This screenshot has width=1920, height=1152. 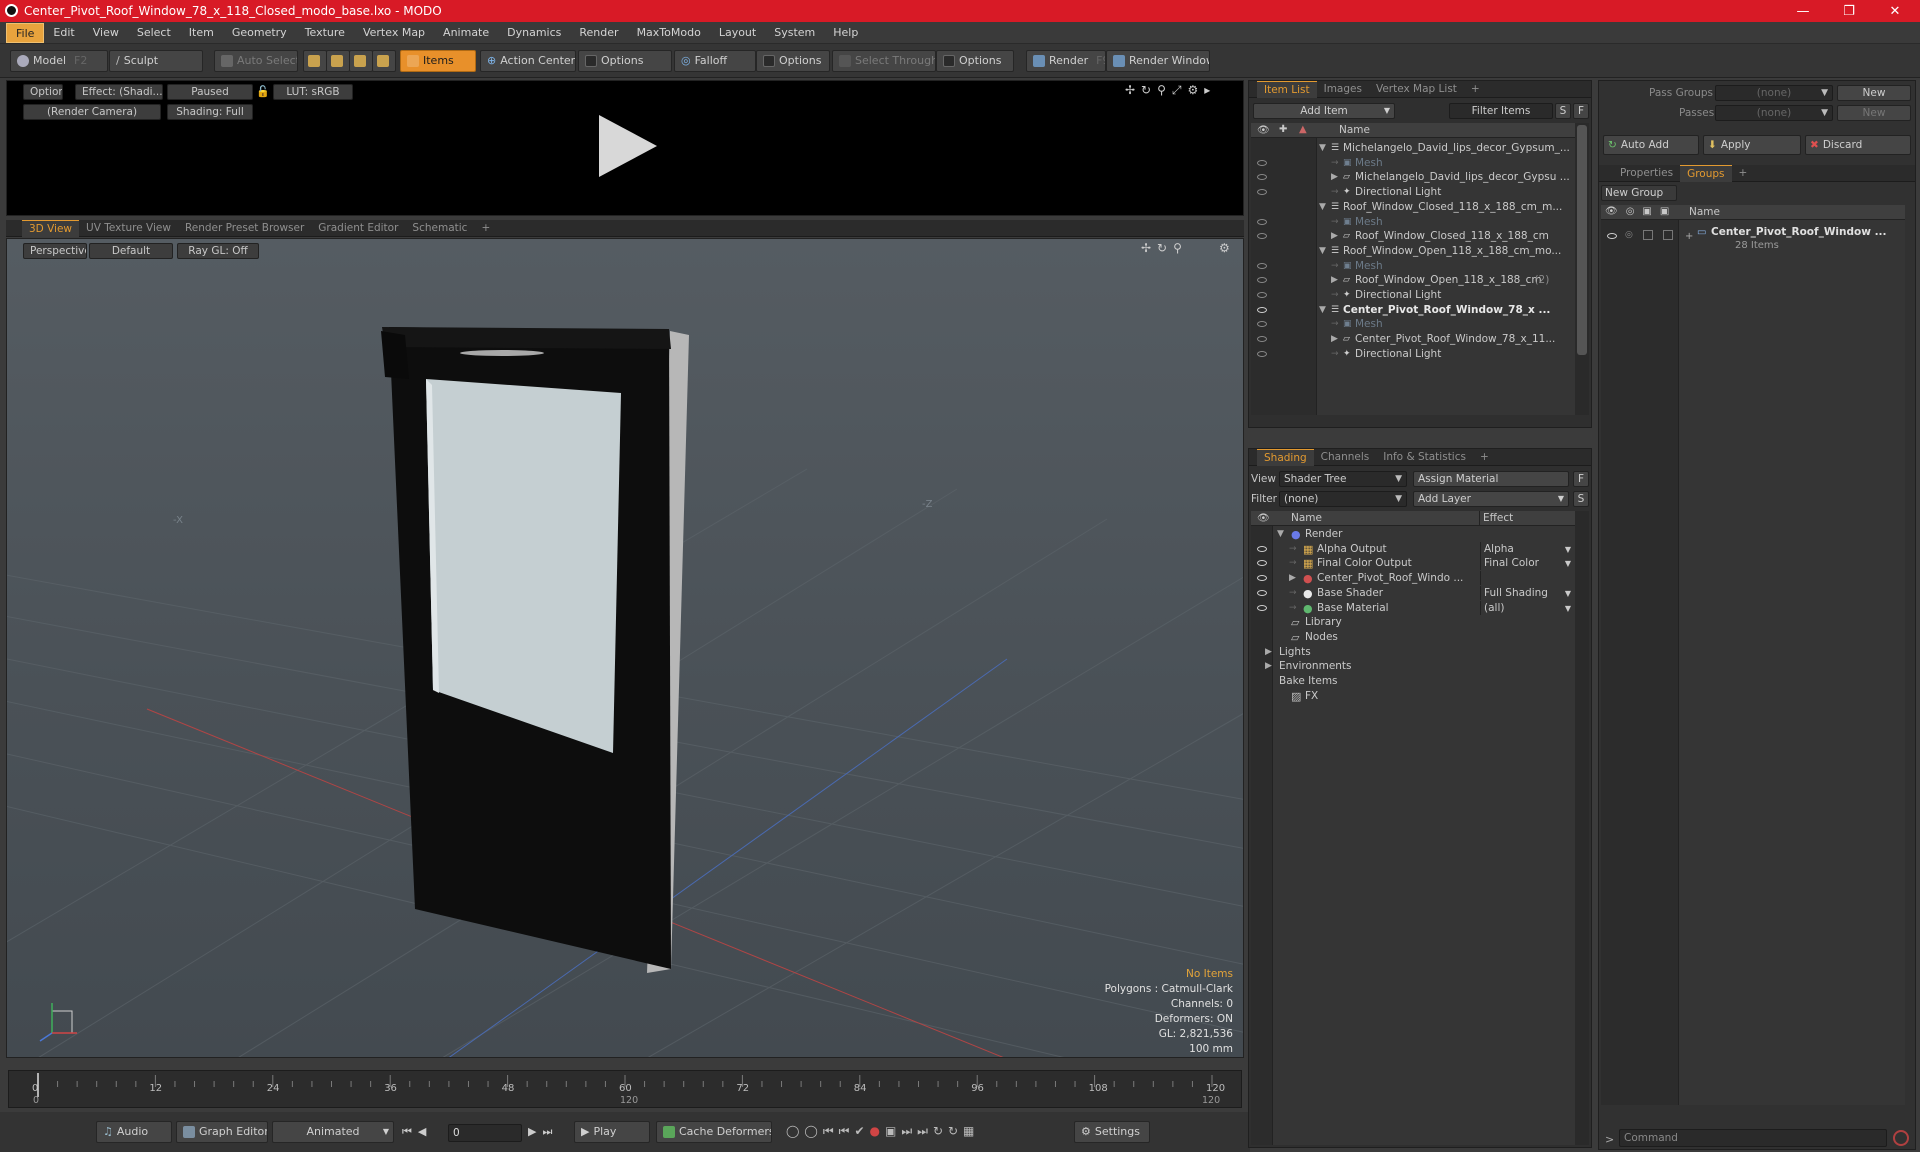 What do you see at coordinates (1581, 499) in the screenshot?
I see `shading-s-button: S` at bounding box center [1581, 499].